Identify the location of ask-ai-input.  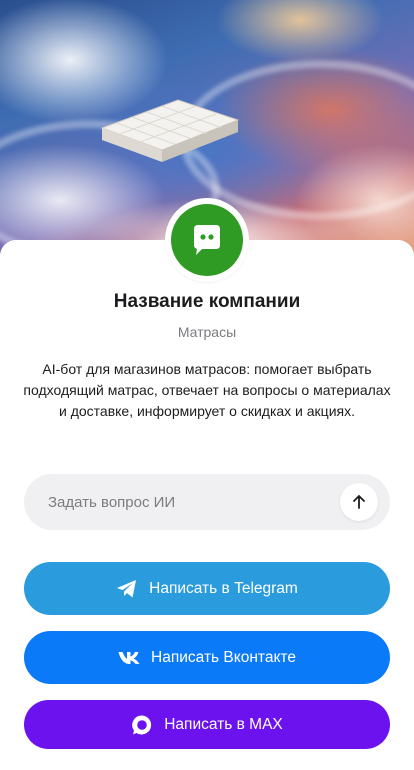
(182, 502).